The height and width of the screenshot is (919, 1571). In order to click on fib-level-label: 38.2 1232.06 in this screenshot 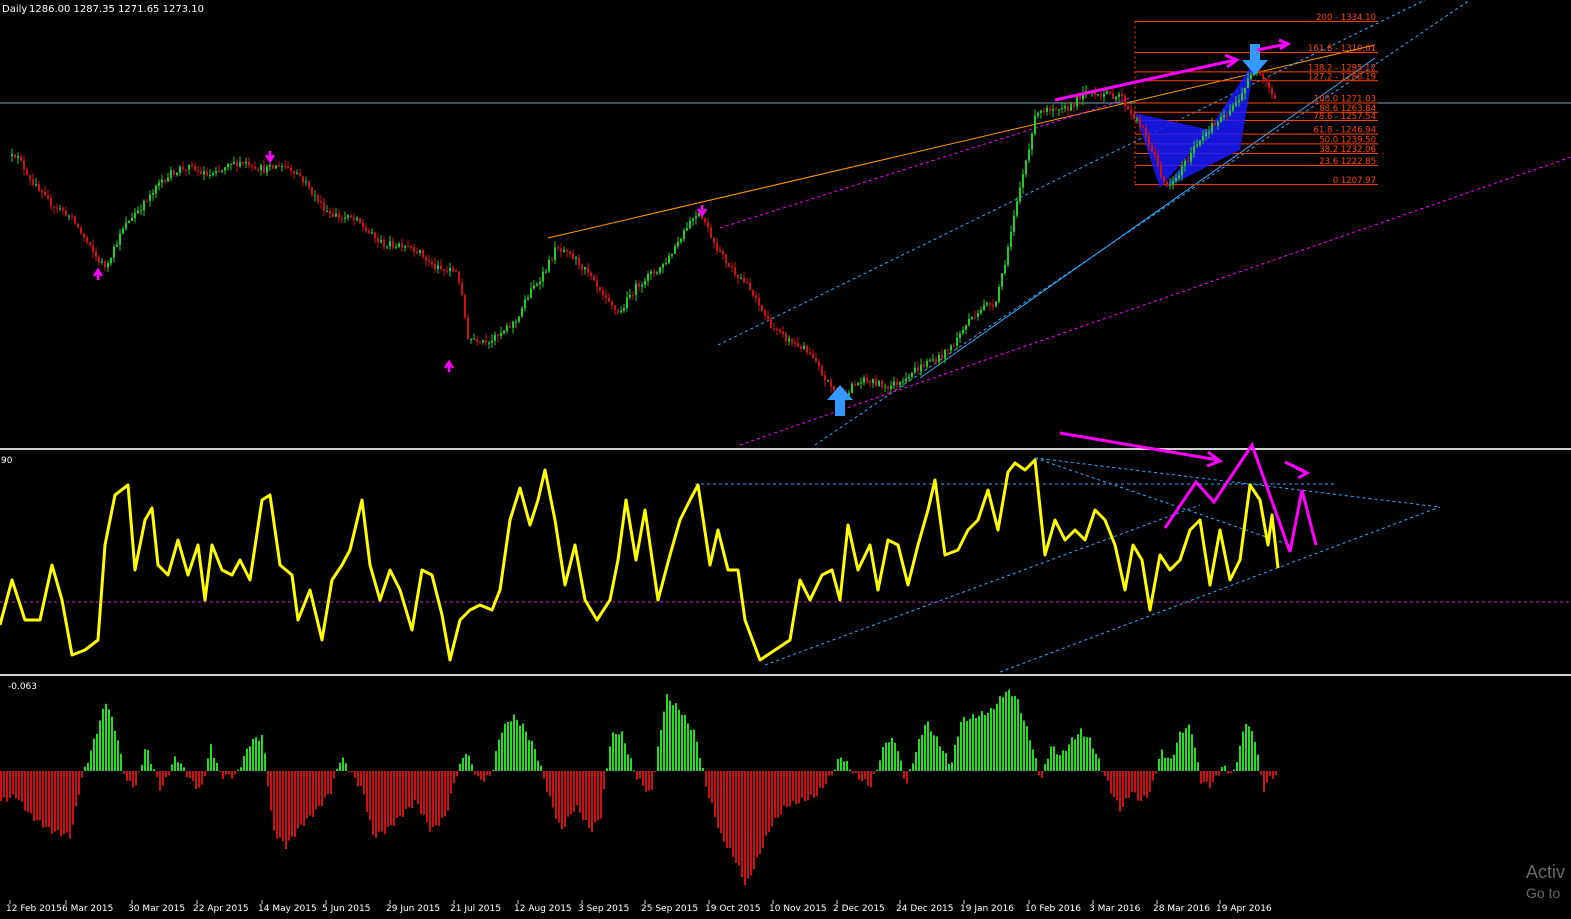, I will do `click(1347, 150)`.